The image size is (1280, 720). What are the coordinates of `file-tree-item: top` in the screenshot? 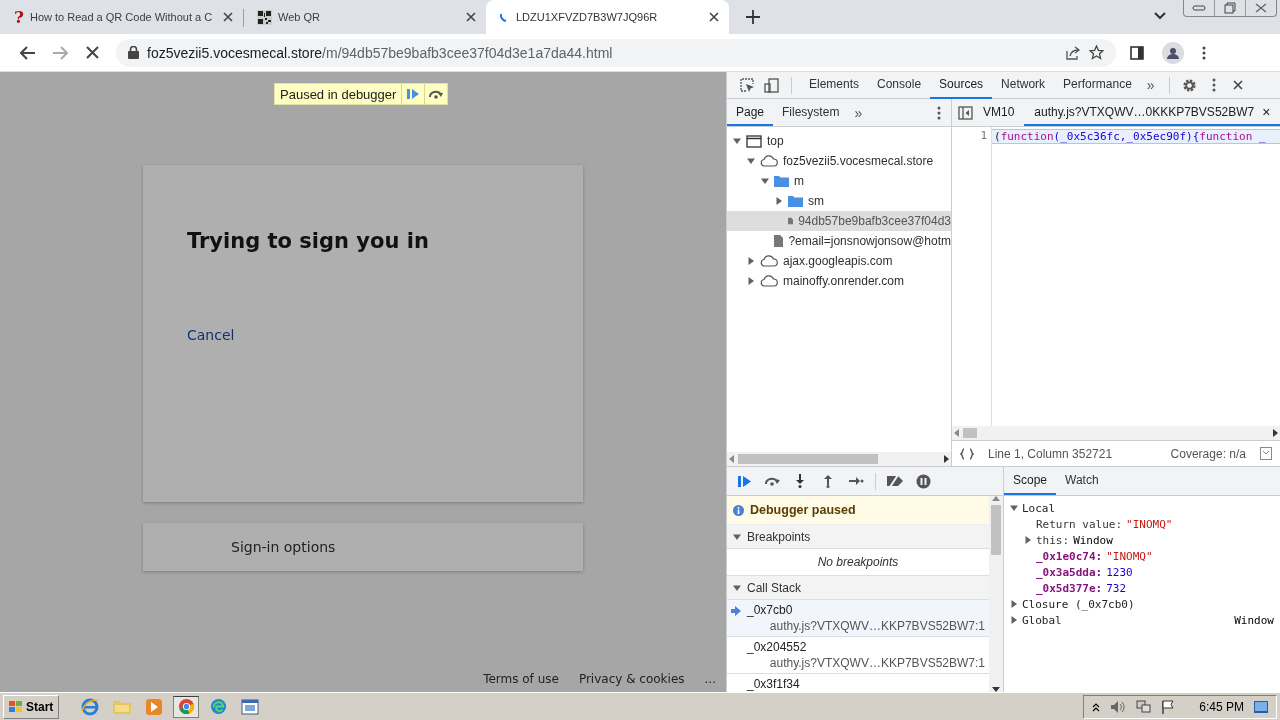 It's located at (839, 141).